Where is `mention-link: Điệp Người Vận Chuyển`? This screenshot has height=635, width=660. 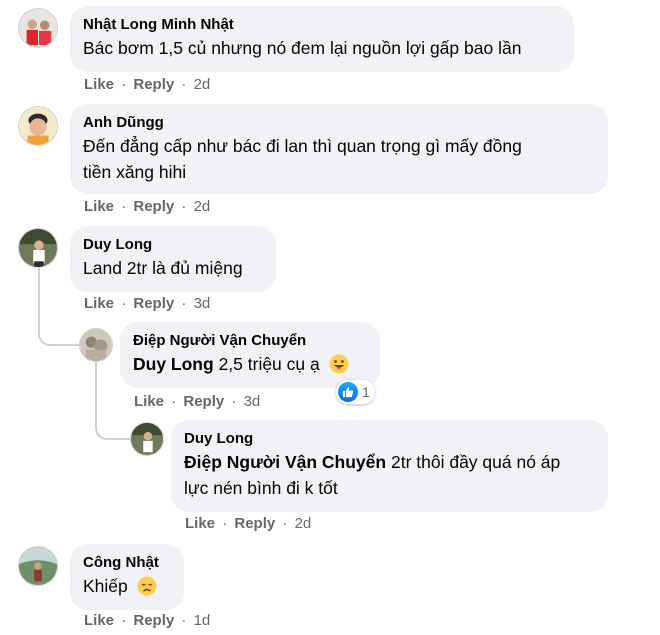
mention-link: Điệp Người Vận Chuyển is located at coordinates (285, 462).